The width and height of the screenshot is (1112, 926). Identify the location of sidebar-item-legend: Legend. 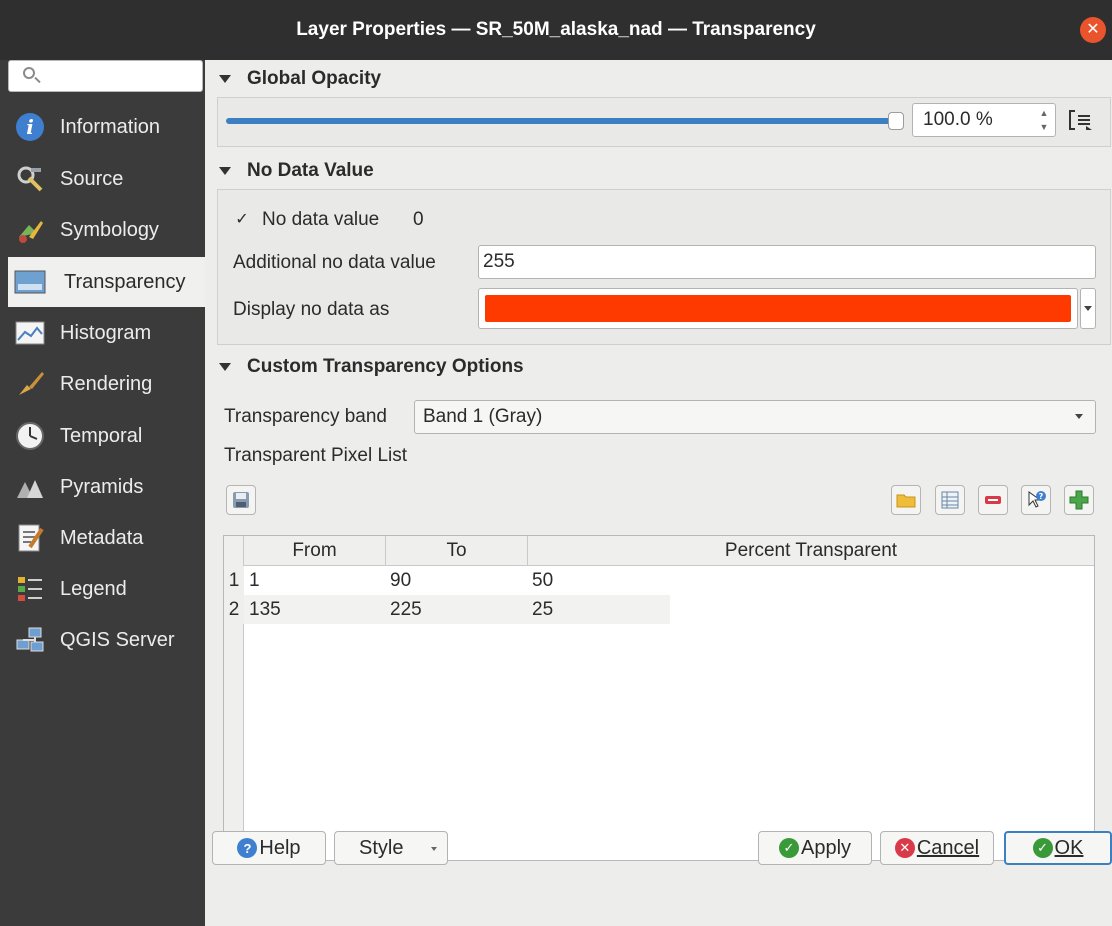
(102, 589).